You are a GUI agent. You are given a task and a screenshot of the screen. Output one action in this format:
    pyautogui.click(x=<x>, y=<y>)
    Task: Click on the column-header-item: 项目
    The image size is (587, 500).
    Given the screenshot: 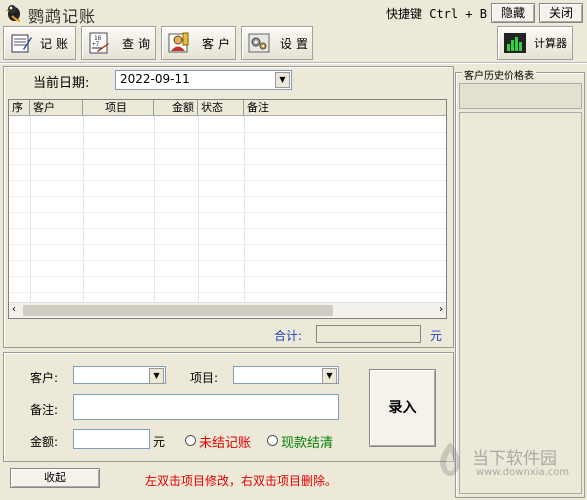 What is the action you would take?
    pyautogui.click(x=118, y=107)
    